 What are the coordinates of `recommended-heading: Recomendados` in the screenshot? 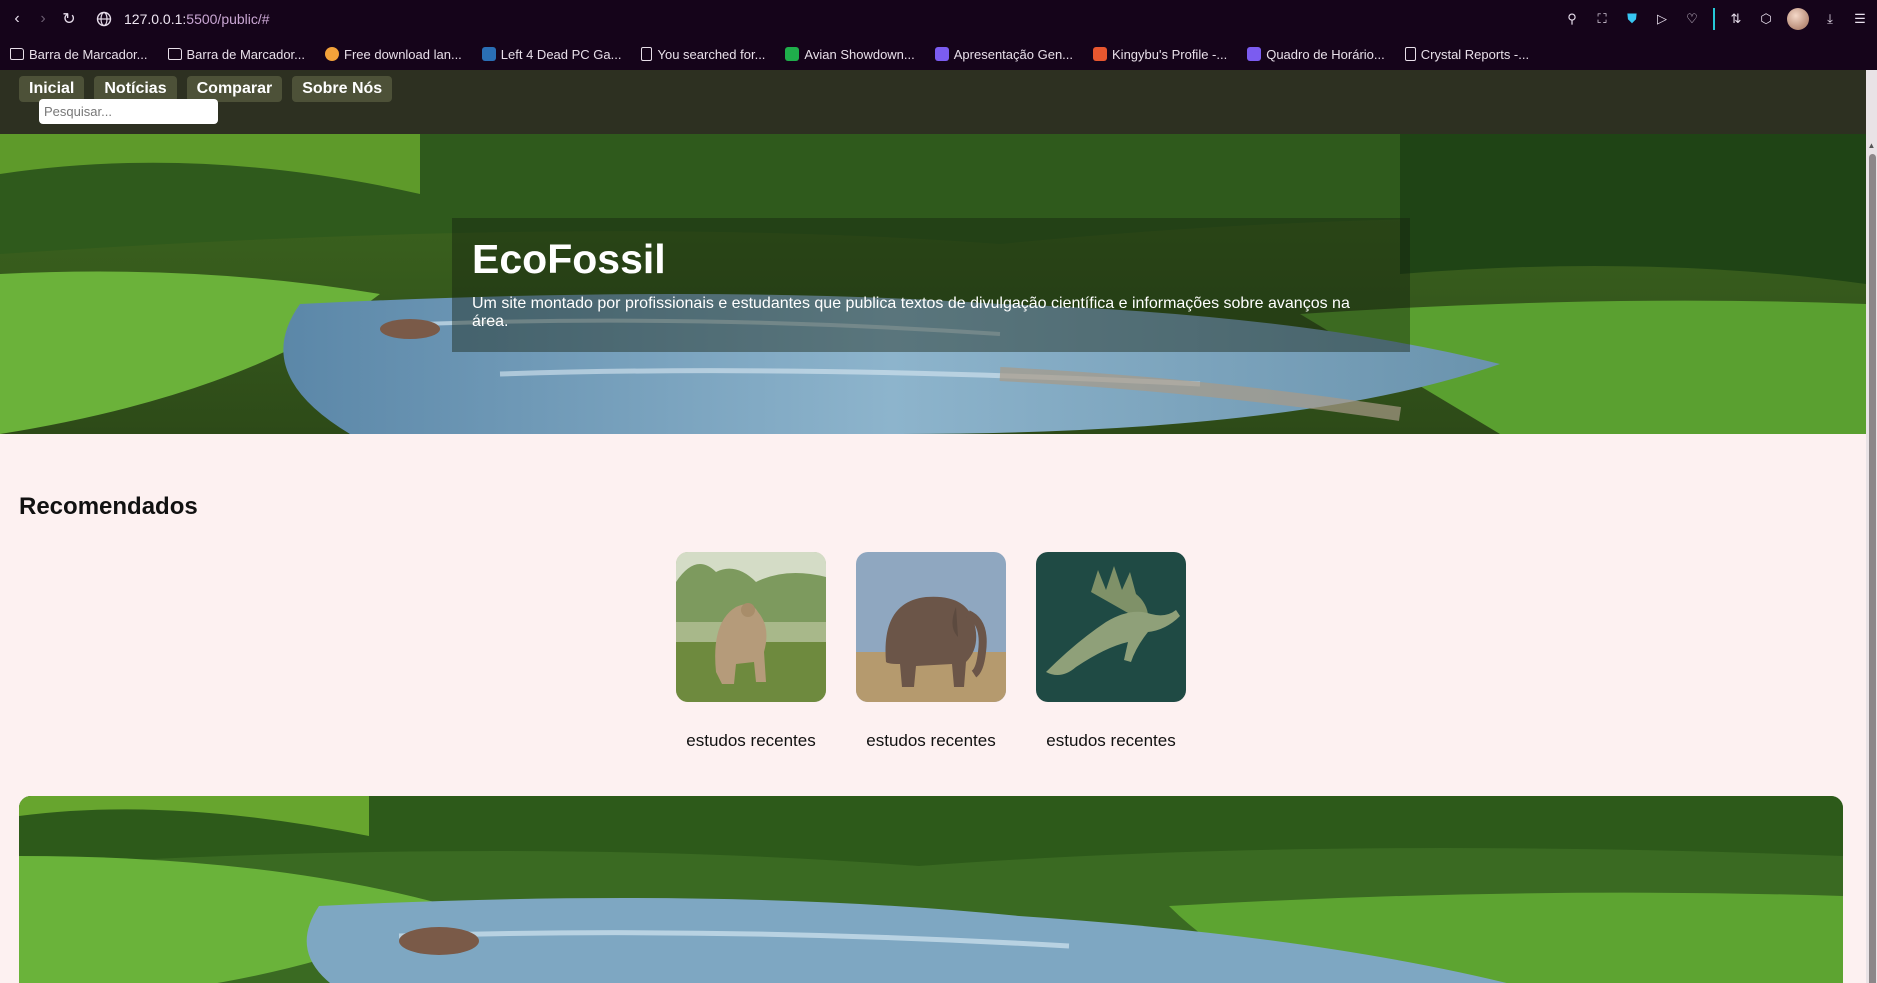 It's located at (108, 506).